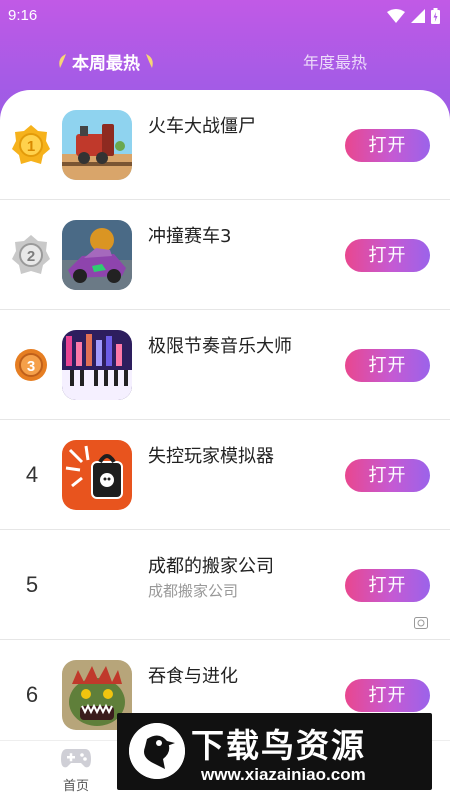 Image resolution: width=450 pixels, height=800 pixels. What do you see at coordinates (106, 63) in the screenshot?
I see `tab-weekly-hot-label: 本周最热` at bounding box center [106, 63].